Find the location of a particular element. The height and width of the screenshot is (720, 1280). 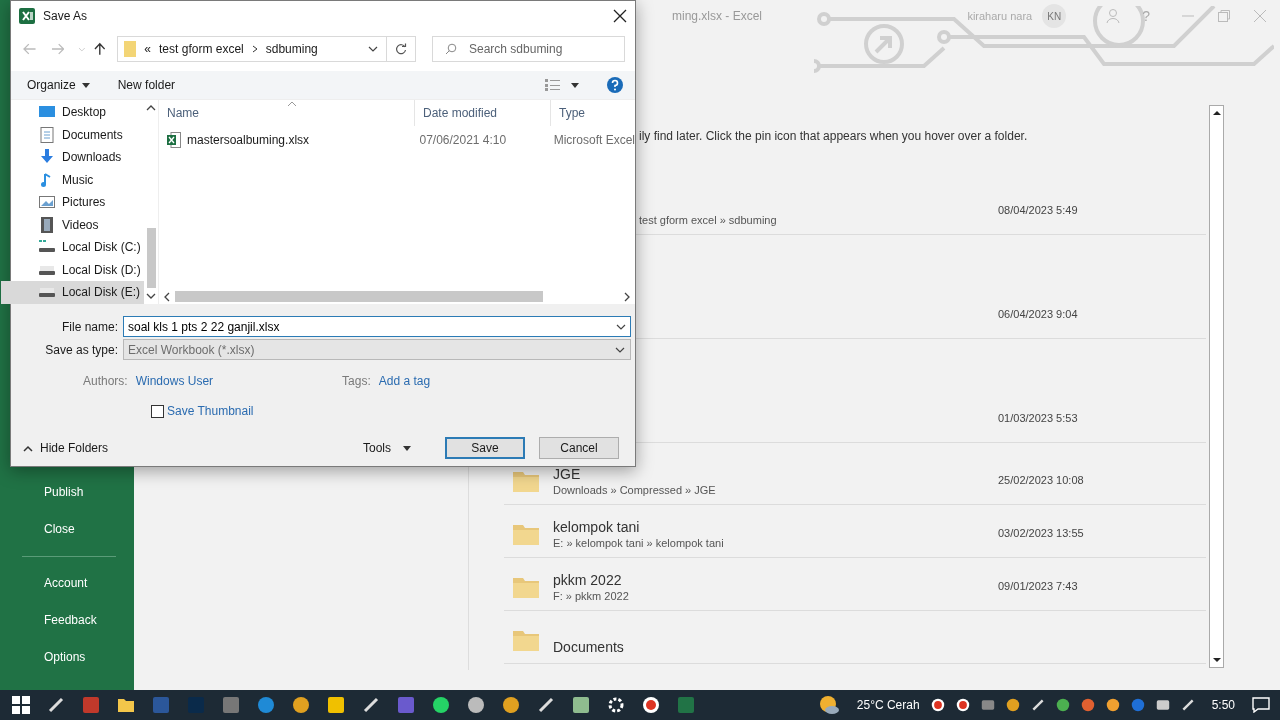

scroll-down-icon is located at coordinates (151, 296).